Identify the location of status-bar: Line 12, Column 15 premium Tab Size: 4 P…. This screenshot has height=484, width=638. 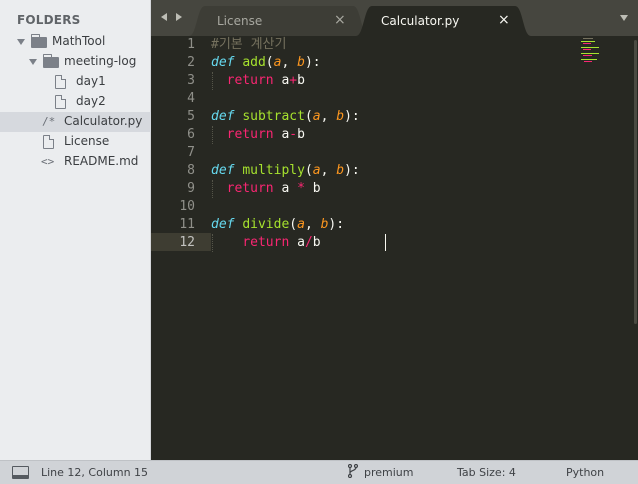
(319, 472).